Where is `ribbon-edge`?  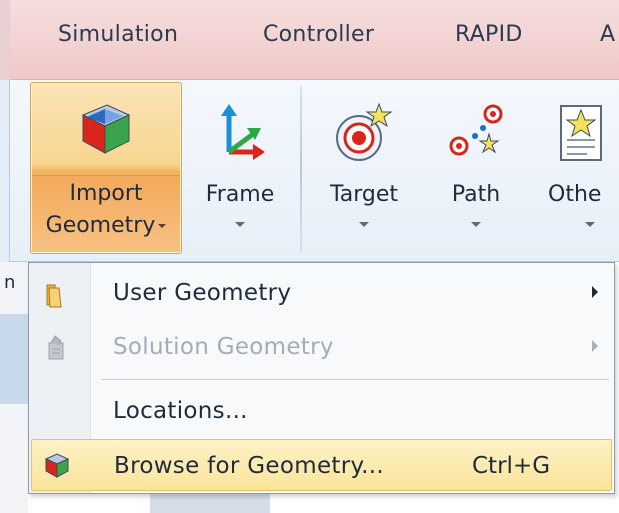 ribbon-edge is located at coordinates (5, 171).